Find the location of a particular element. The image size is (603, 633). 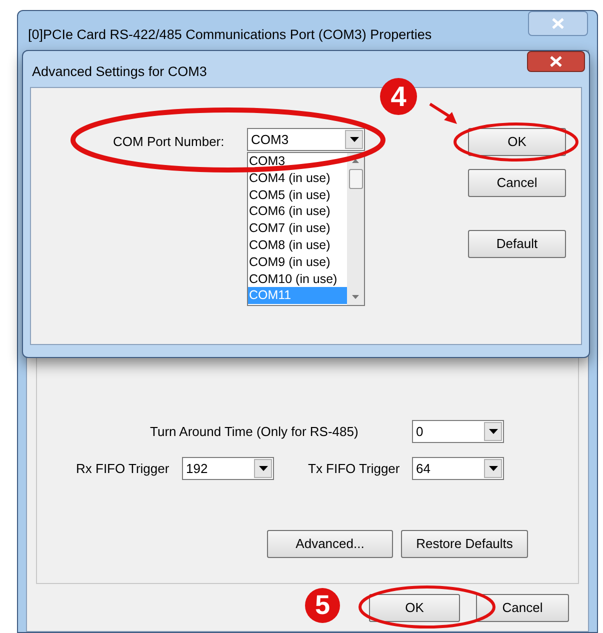

dialog-title: Advanced Settings for COM3 is located at coordinates (119, 72).